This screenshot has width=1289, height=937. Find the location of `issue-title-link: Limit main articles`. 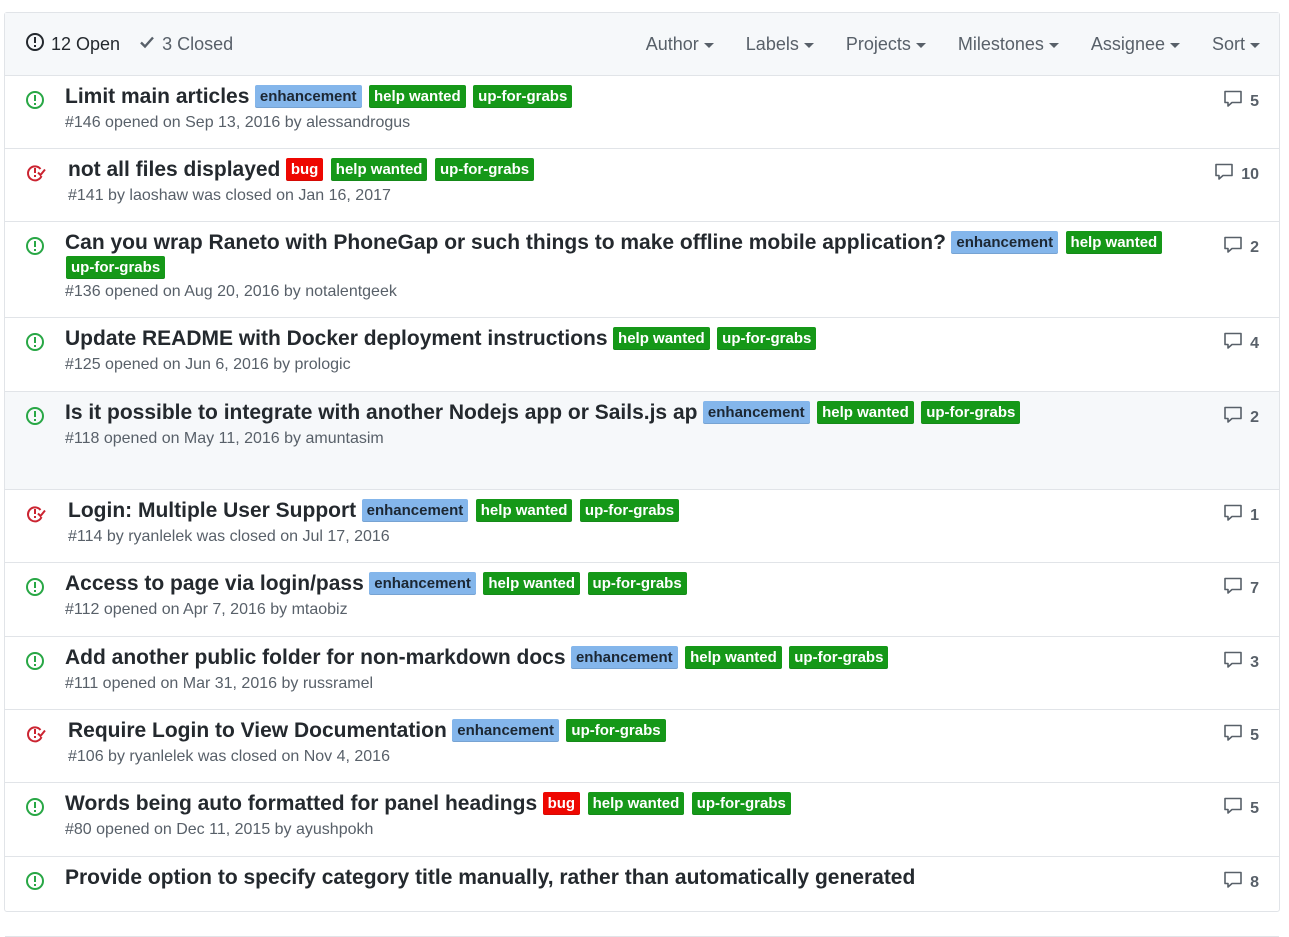

issue-title-link: Limit main articles is located at coordinates (157, 96).